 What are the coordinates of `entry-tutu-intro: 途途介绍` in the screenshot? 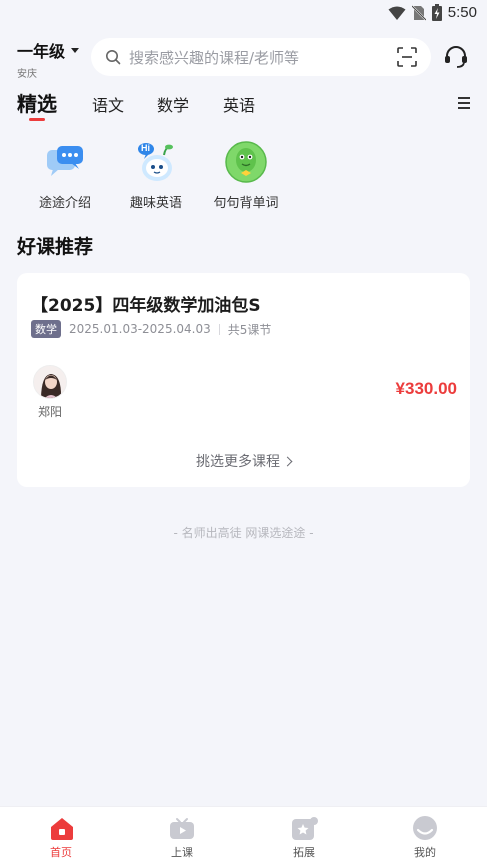 It's located at (65, 175).